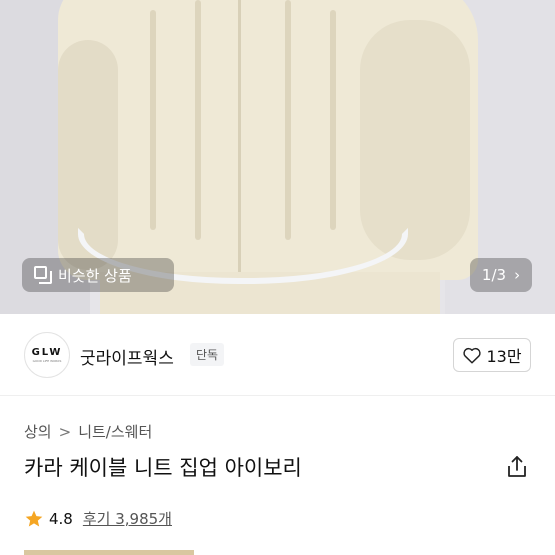 This screenshot has height=555, width=555. What do you see at coordinates (207, 354) in the screenshot?
I see `exclusive-badge: 단독` at bounding box center [207, 354].